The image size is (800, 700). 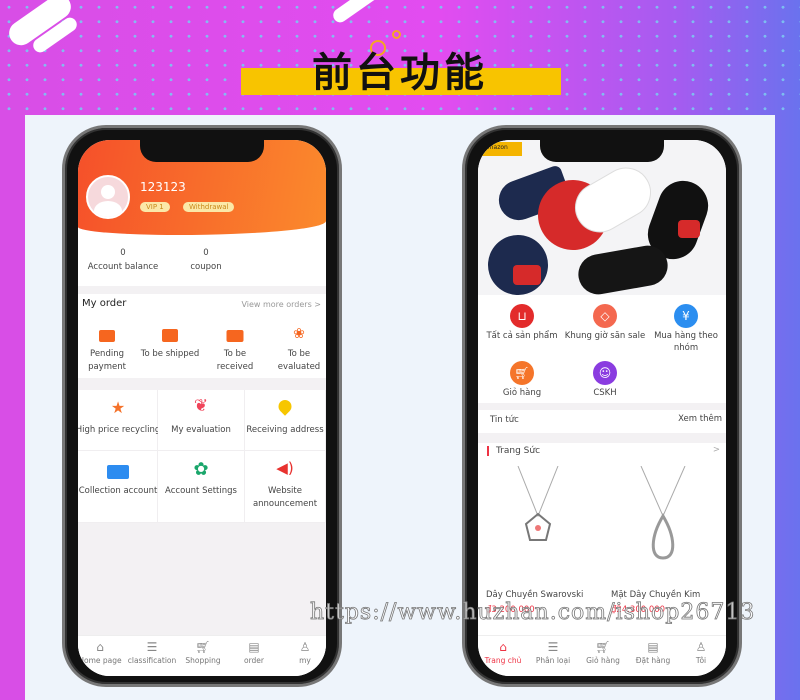 What do you see at coordinates (205, 267) in the screenshot?
I see `coupon-label: coupon` at bounding box center [205, 267].